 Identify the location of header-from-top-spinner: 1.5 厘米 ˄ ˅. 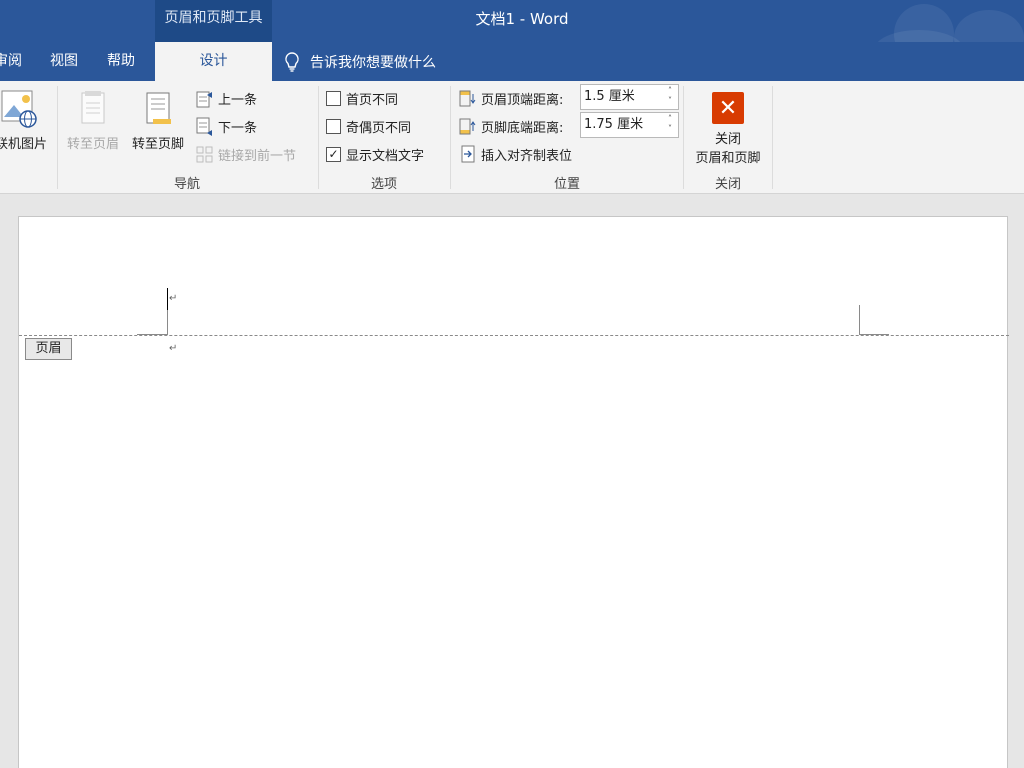
(629, 97).